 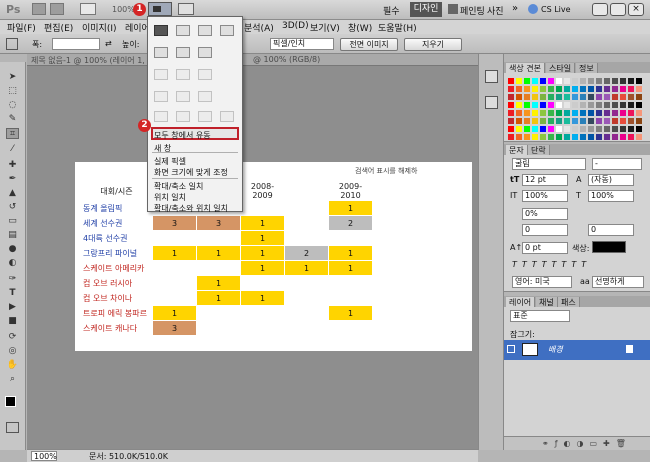 I want to click on arrange-3up-vertical-icon, so click(x=205, y=30).